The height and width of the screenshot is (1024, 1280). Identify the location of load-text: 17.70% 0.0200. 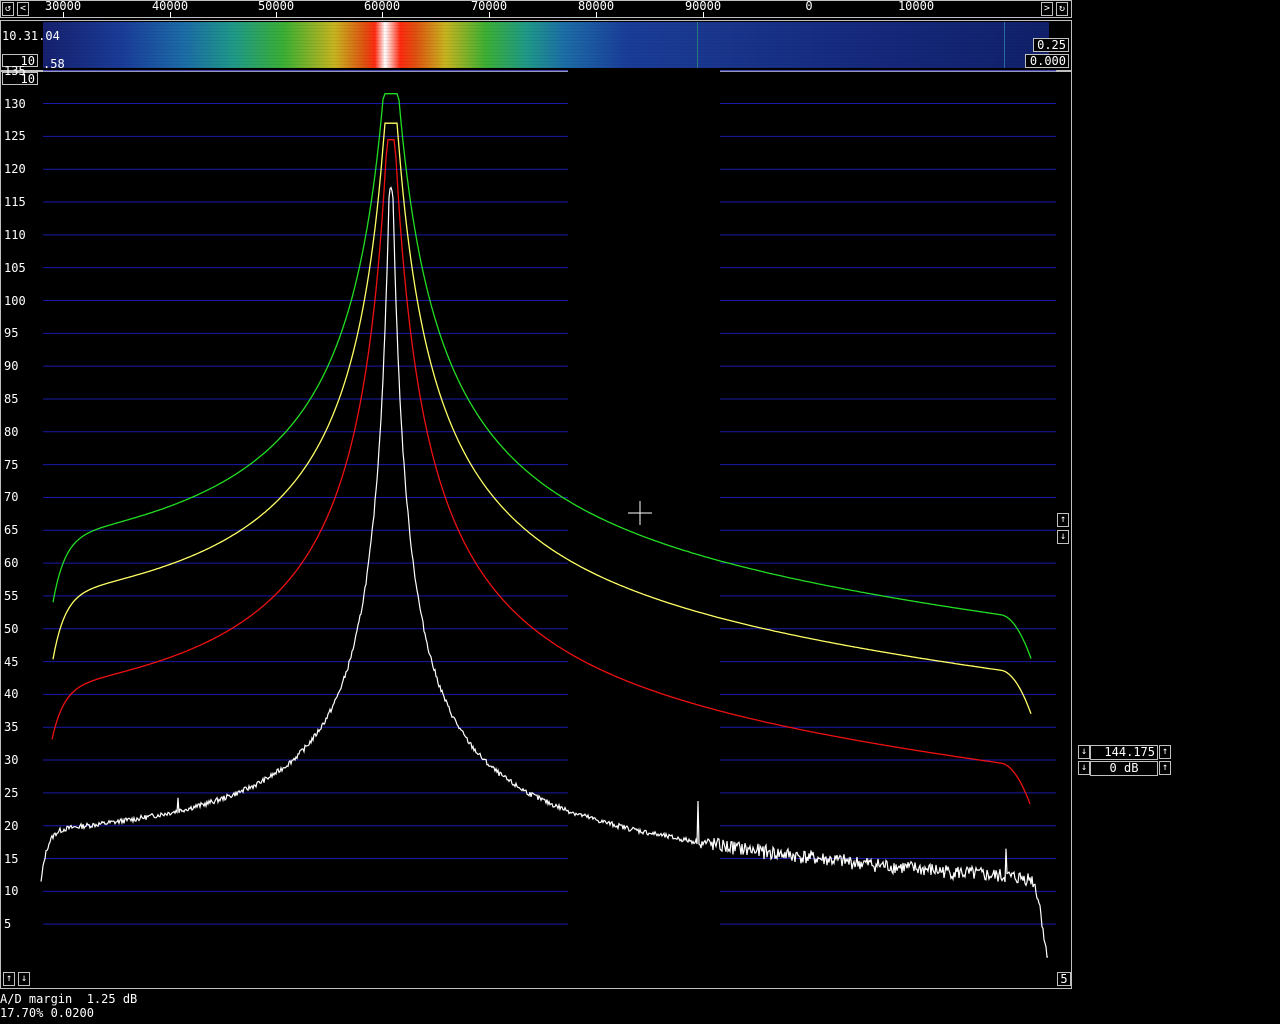
(47, 1013).